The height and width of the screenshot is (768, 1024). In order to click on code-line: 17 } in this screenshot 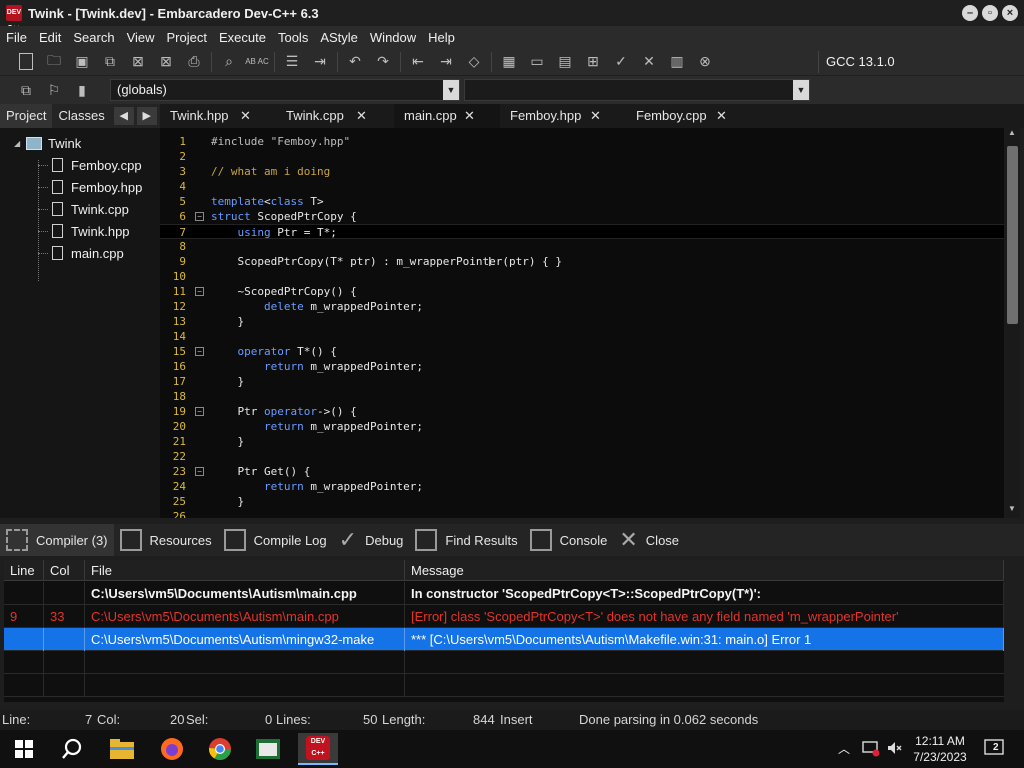, I will do `click(582, 381)`.